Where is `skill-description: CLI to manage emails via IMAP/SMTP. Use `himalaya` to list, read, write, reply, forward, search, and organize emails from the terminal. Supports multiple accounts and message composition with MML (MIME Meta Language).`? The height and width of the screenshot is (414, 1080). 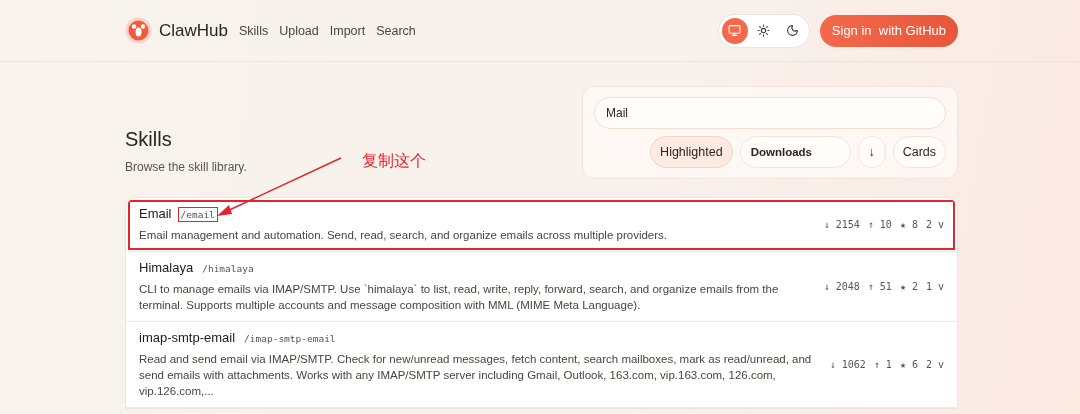 skill-description: CLI to manage emails via IMAP/SMTP. Use `himalaya` to list, read, write, reply, forward, search, and organize emails from the terminal. Supports multiple accounts and message composition with MML (MIME Meta Language). is located at coordinates (459, 297).